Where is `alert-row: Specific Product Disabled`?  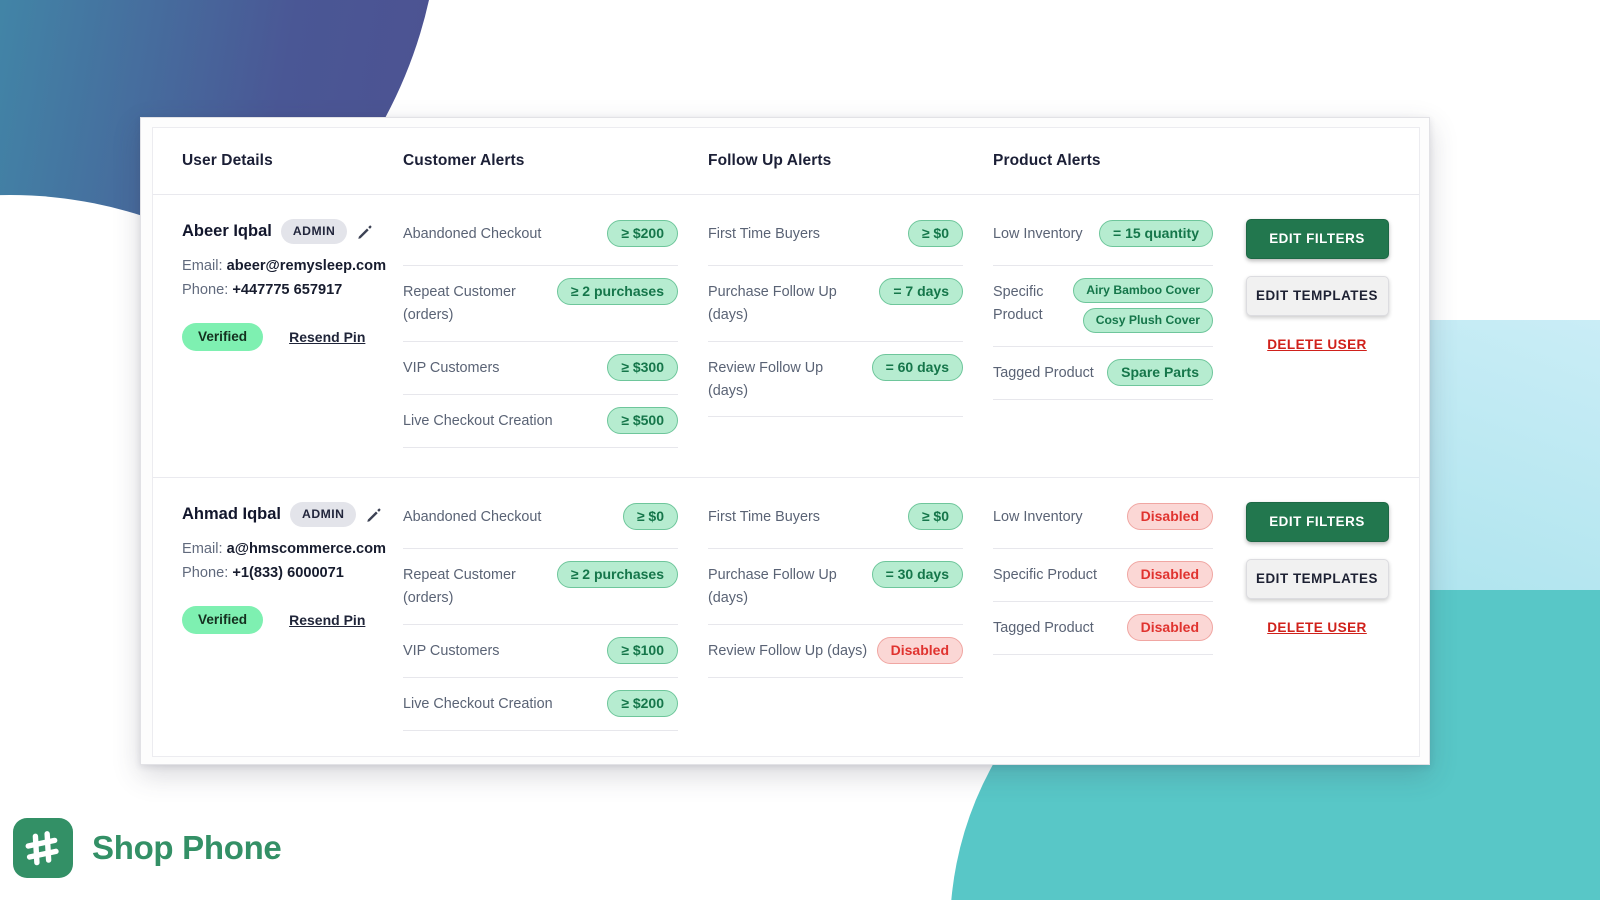
alert-row: Specific Product Disabled is located at coordinates (1103, 575).